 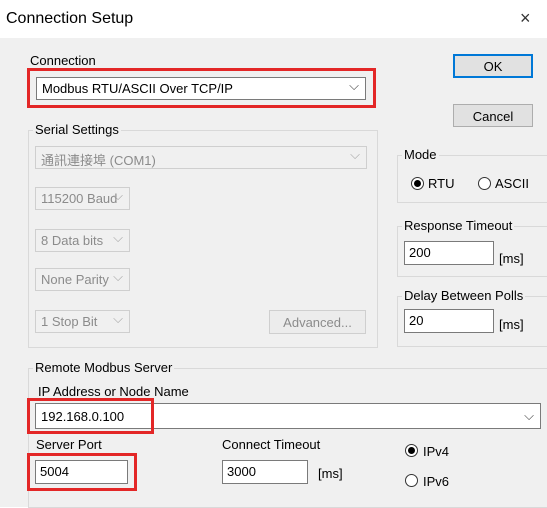 What do you see at coordinates (82, 472) in the screenshot?
I see `server-port-highlight` at bounding box center [82, 472].